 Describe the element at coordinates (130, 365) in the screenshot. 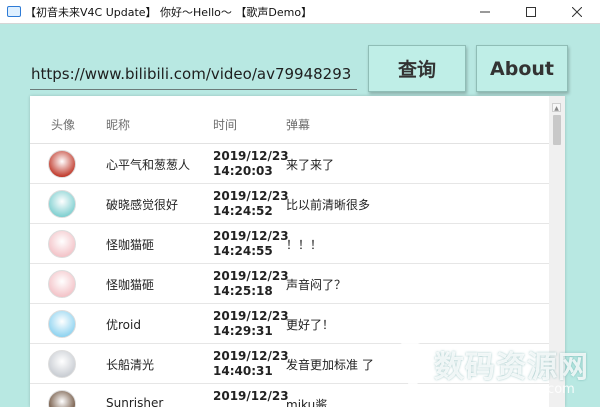

I see `nickname: 长船清光` at that location.